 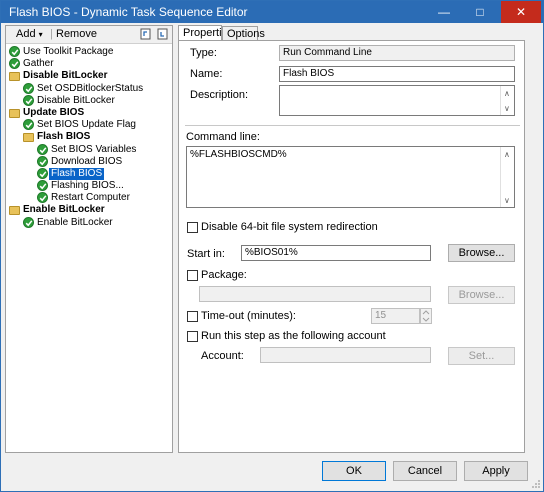 I want to click on package-checkbox, so click(x=192, y=275).